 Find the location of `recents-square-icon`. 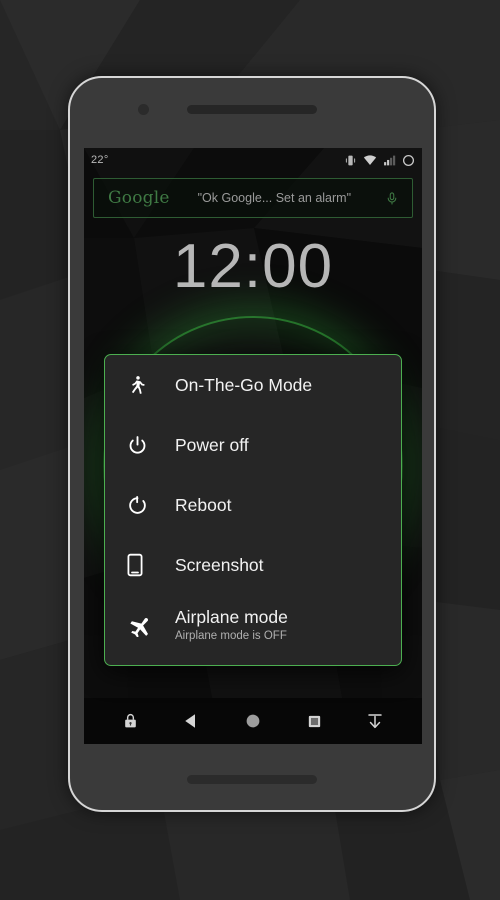

recents-square-icon is located at coordinates (314, 721).